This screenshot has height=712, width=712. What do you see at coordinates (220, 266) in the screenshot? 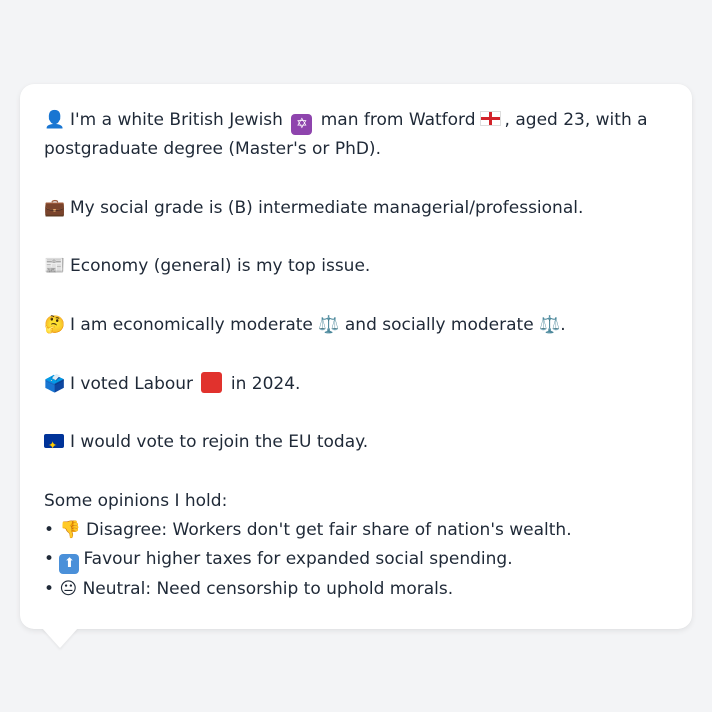
I see `top-issue-text: Economy (general) is my top issue.` at bounding box center [220, 266].